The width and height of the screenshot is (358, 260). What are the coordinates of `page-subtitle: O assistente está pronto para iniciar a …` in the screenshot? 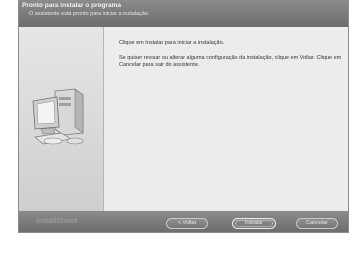 It's located at (89, 14).